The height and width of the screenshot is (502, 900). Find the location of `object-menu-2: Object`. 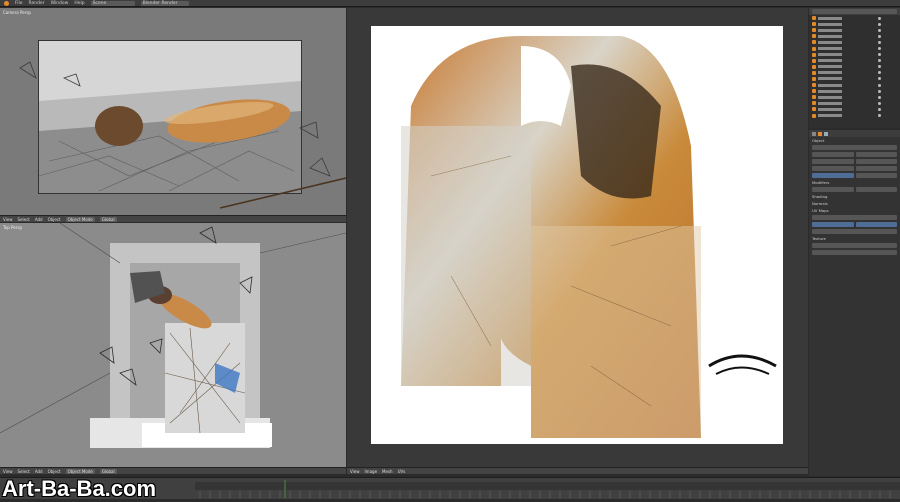

object-menu-2: Object is located at coordinates (54, 471).